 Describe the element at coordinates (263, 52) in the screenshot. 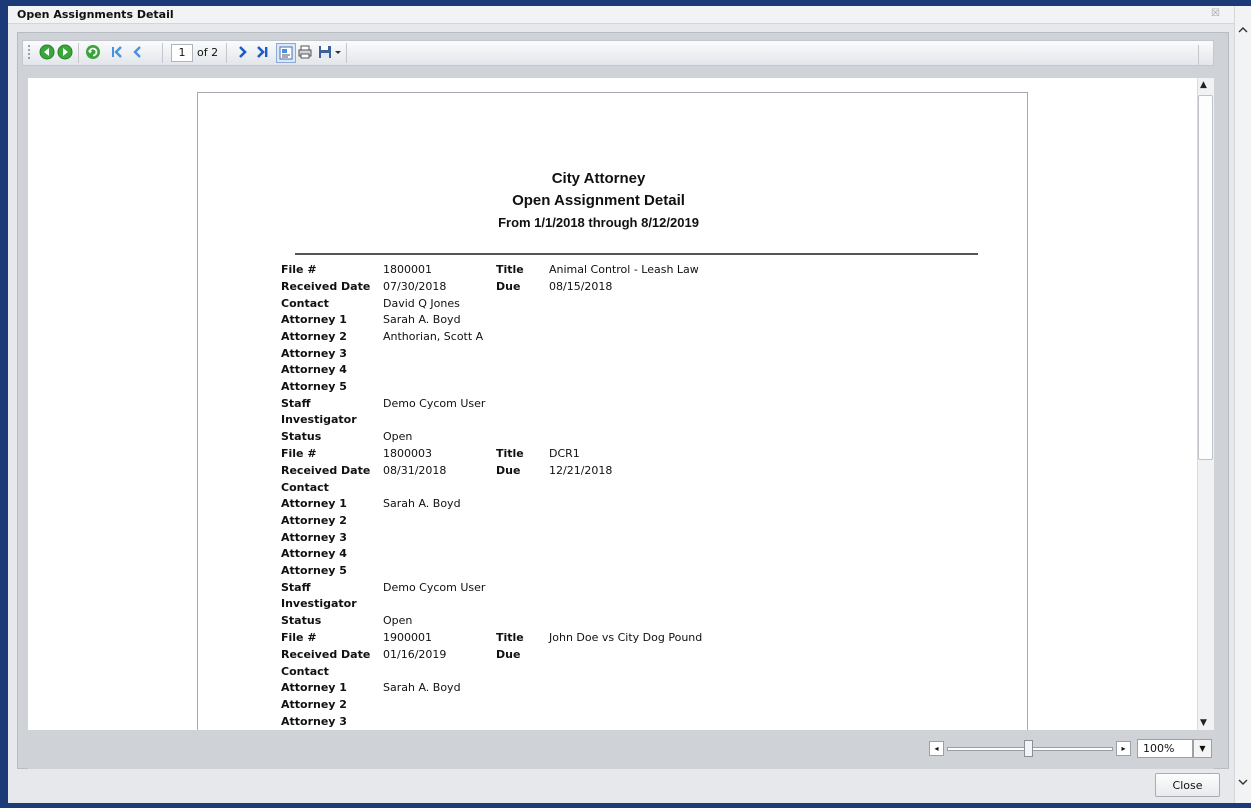

I see `last-page-icon` at that location.